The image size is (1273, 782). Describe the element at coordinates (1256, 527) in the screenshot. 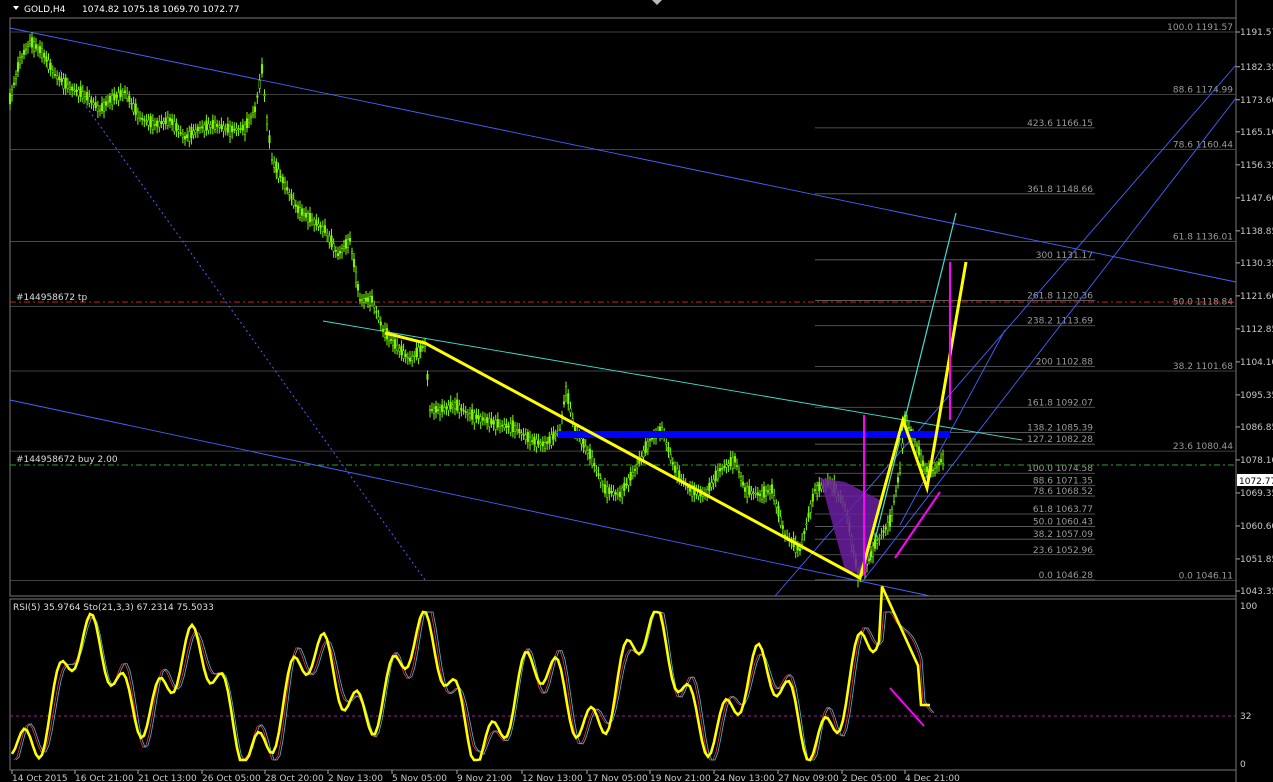

I see `price-axis-label: 1060.60` at that location.